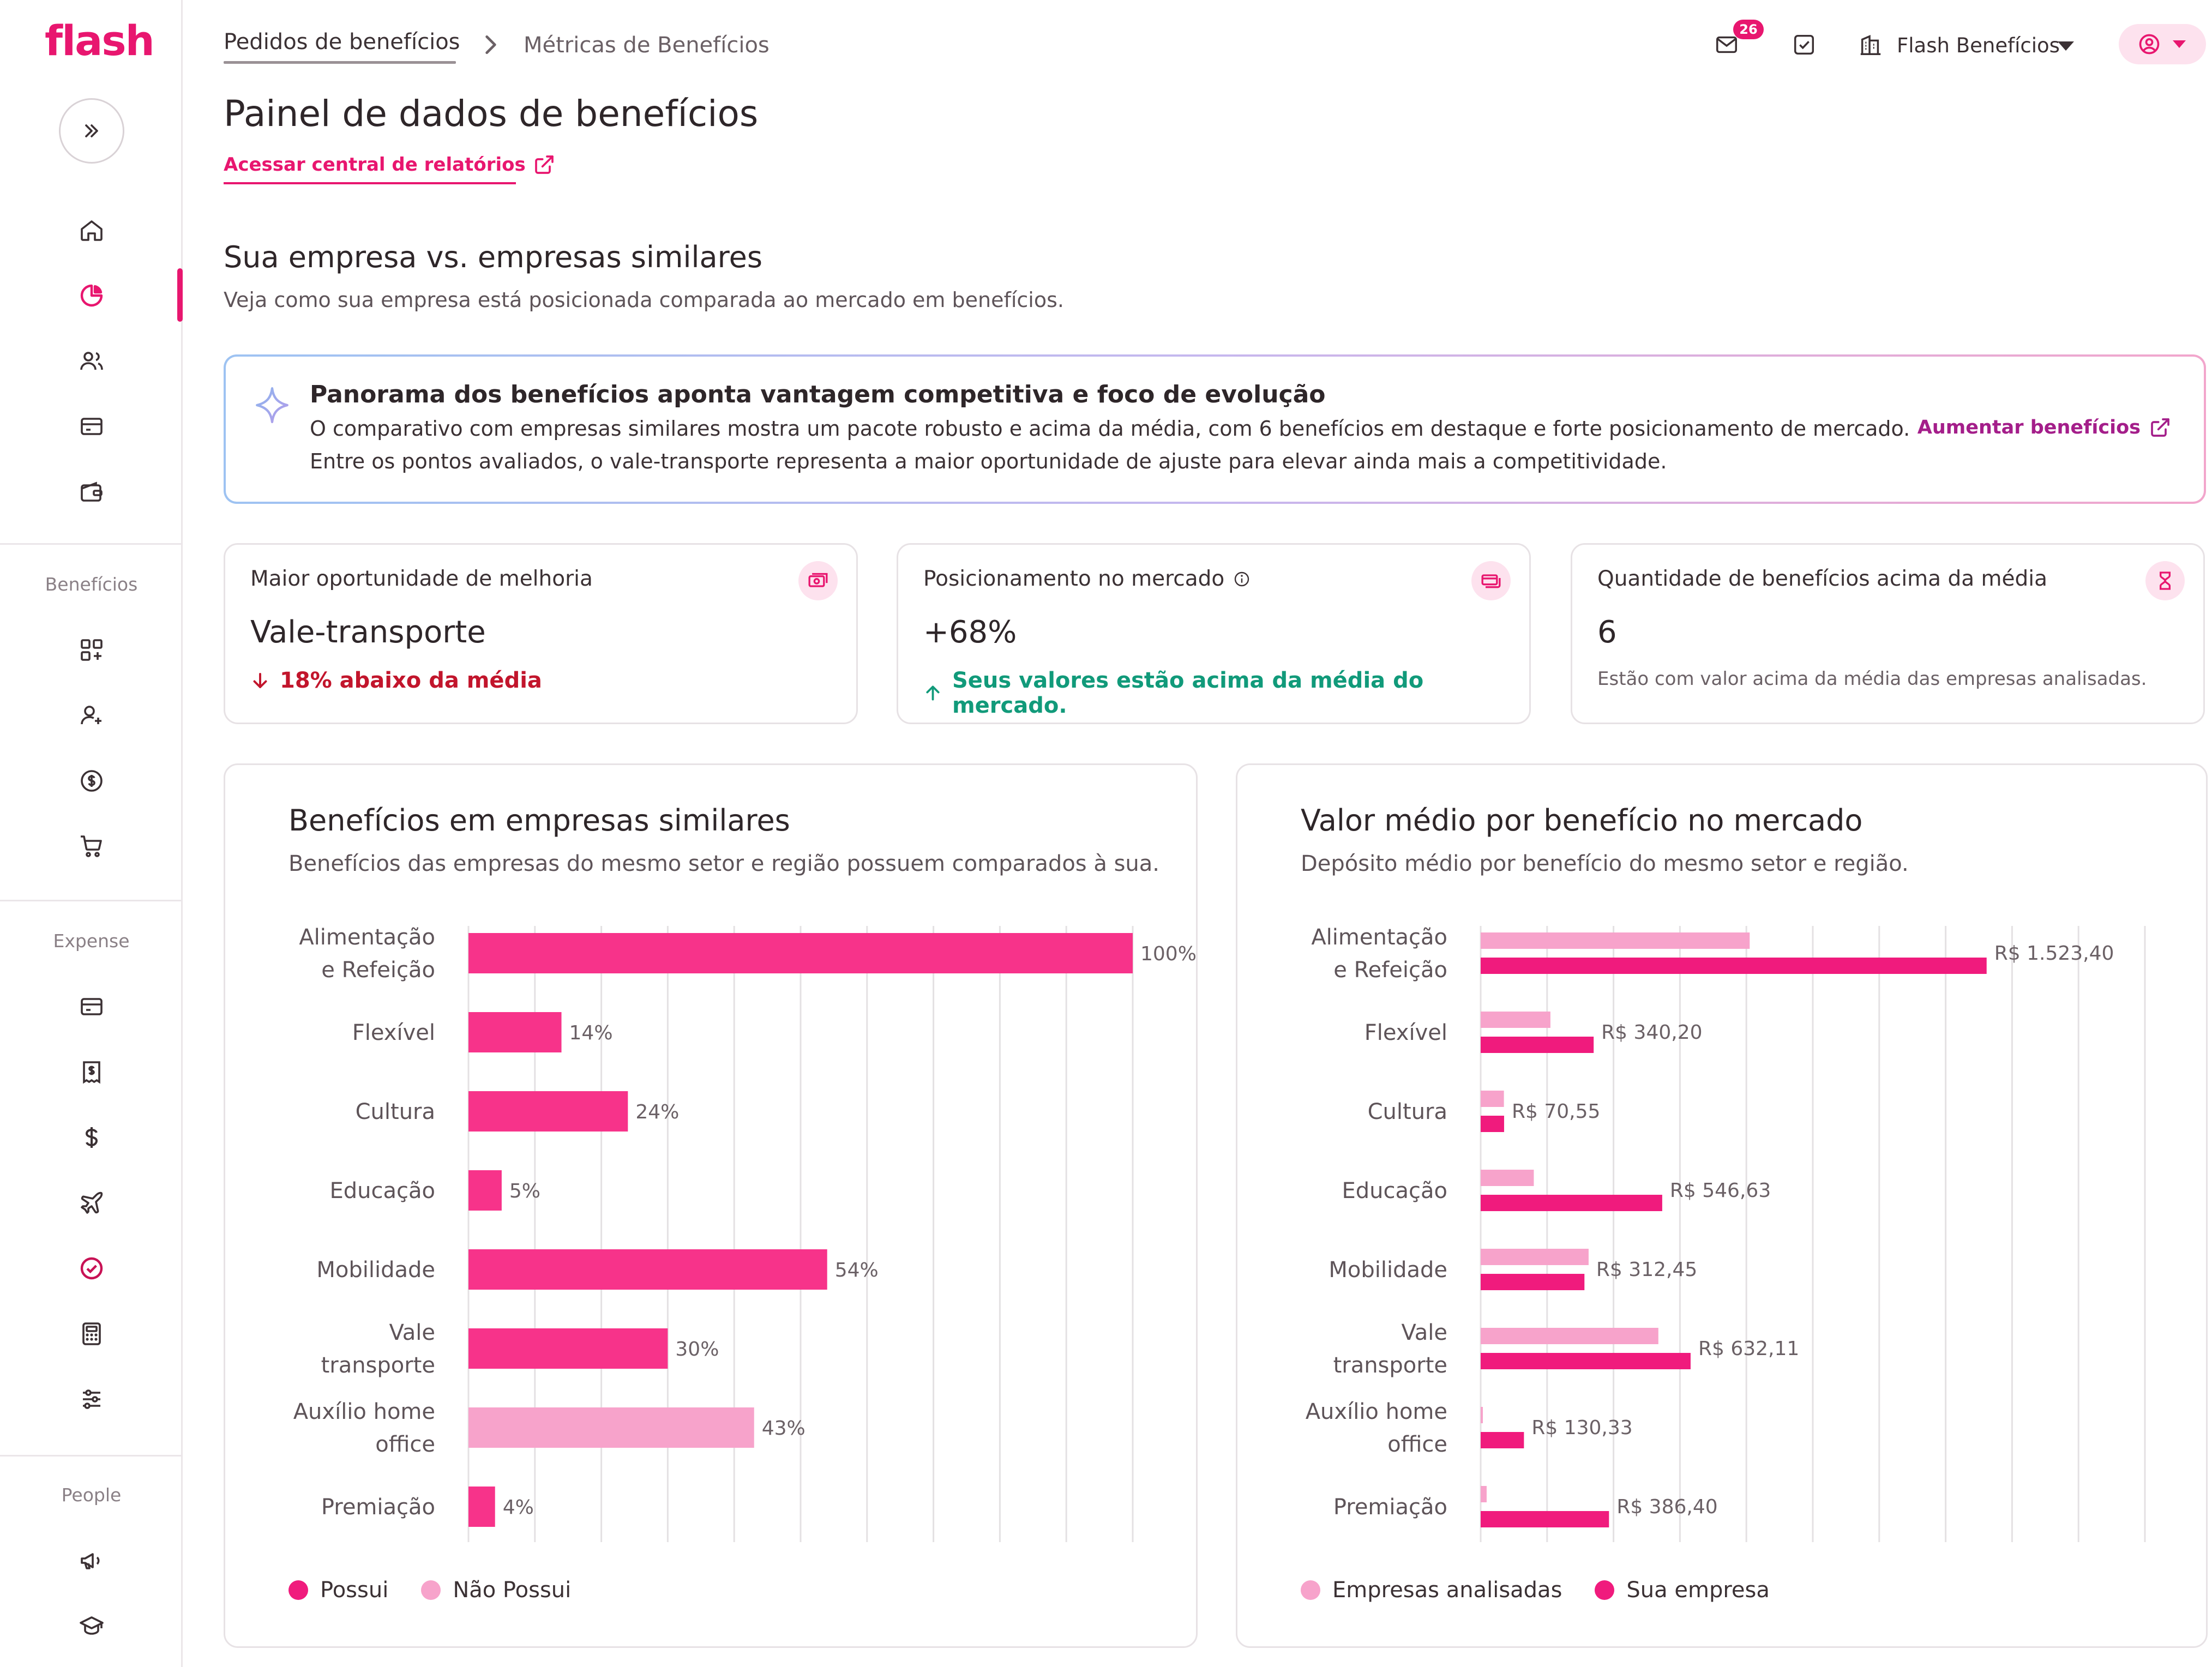 The width and height of the screenshot is (2212, 1667). Describe the element at coordinates (91, 1626) in the screenshot. I see `graduation-cap-icon` at that location.